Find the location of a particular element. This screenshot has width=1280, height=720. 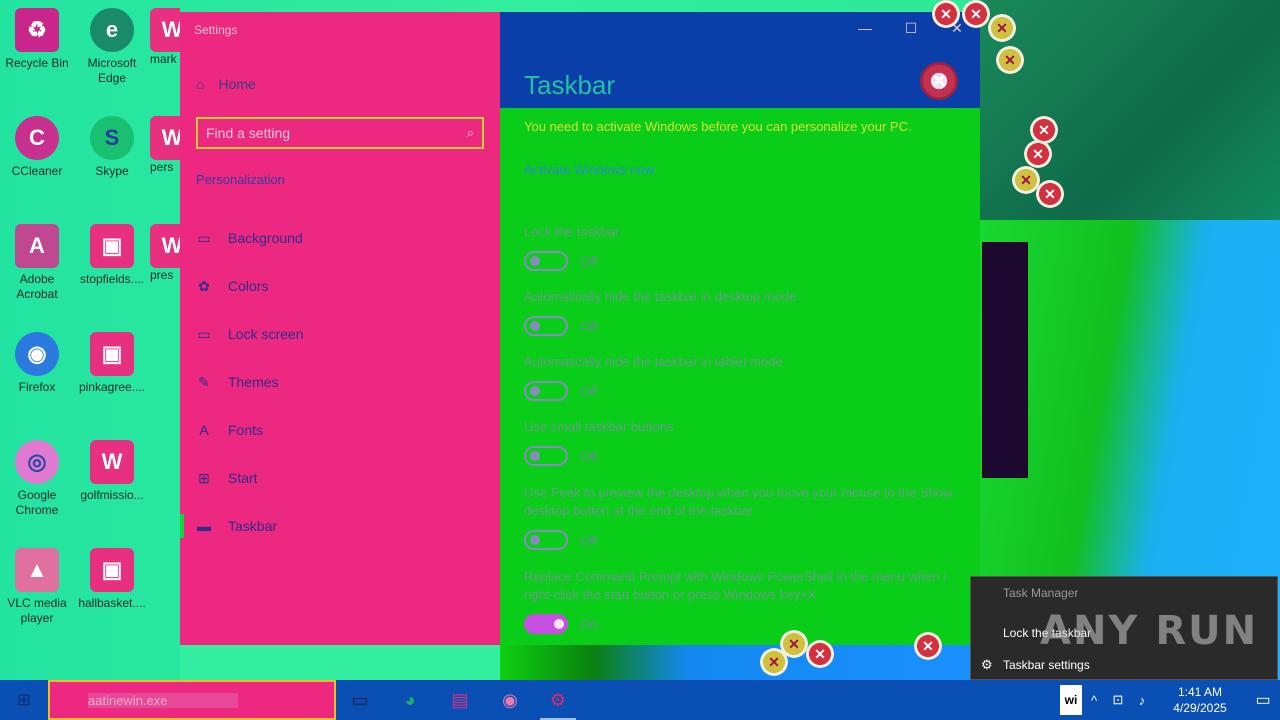

palette-icon: ✿ is located at coordinates (204, 285).